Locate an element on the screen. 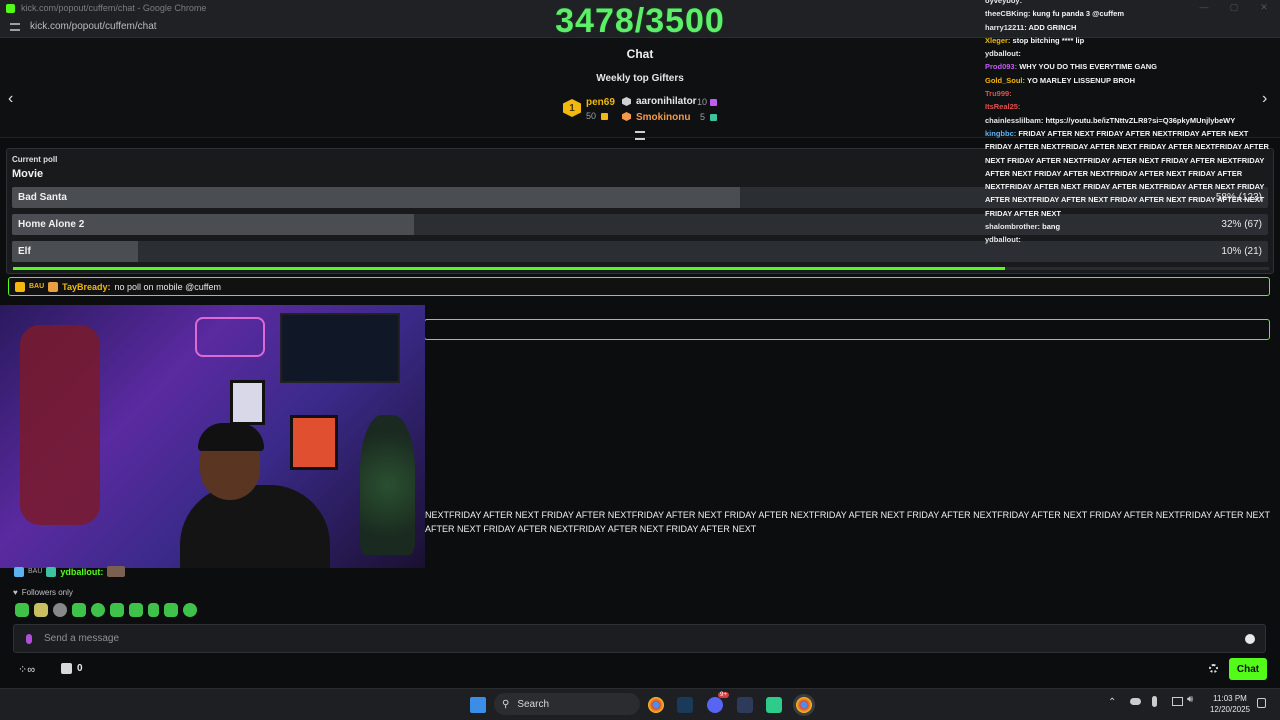 The image size is (1280, 720). streamer-hat is located at coordinates (231, 437).